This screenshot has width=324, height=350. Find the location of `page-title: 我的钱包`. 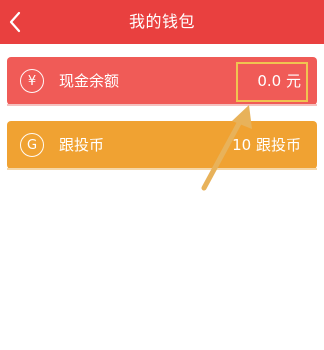

page-title: 我的钱包 is located at coordinates (161, 21).